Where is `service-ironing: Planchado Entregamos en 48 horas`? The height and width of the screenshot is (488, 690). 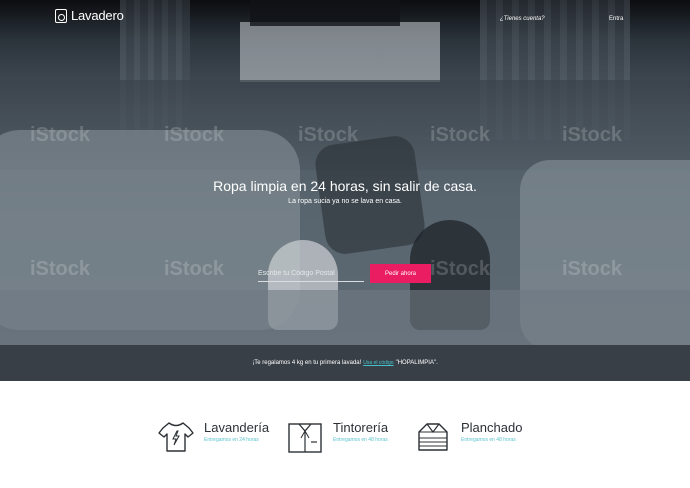
service-ironing: Planchado Entregamos en 48 horas is located at coordinates (468, 437).